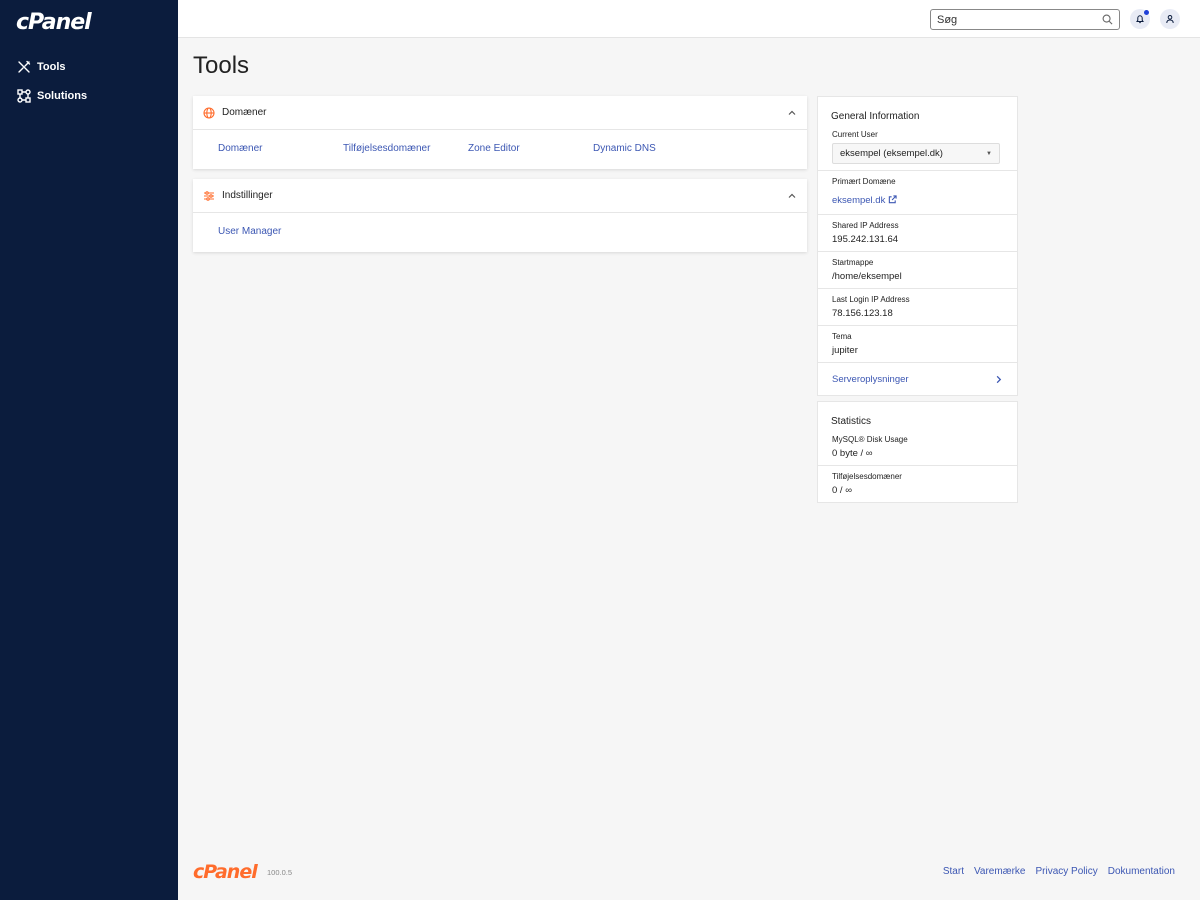  Describe the element at coordinates (853, 262) in the screenshot. I see `home-dir-label: Startmappe` at that location.